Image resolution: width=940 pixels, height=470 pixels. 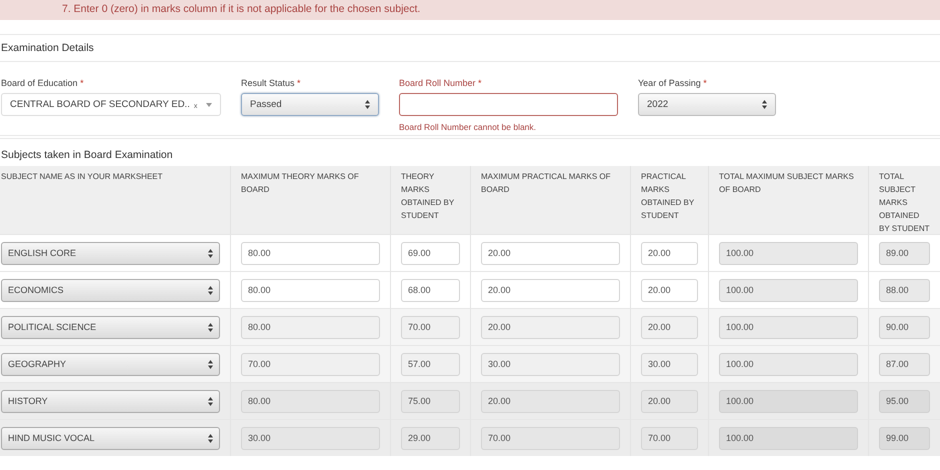 What do you see at coordinates (110, 438) in the screenshot?
I see `subject-select: HIND MUSIC VOCAL` at bounding box center [110, 438].